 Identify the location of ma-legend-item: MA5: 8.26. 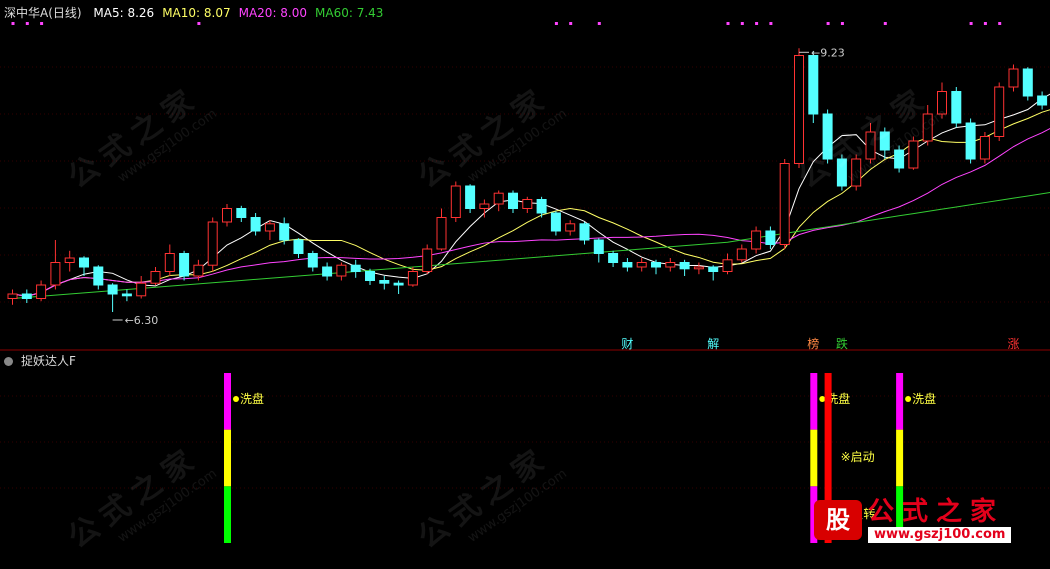
(123, 13).